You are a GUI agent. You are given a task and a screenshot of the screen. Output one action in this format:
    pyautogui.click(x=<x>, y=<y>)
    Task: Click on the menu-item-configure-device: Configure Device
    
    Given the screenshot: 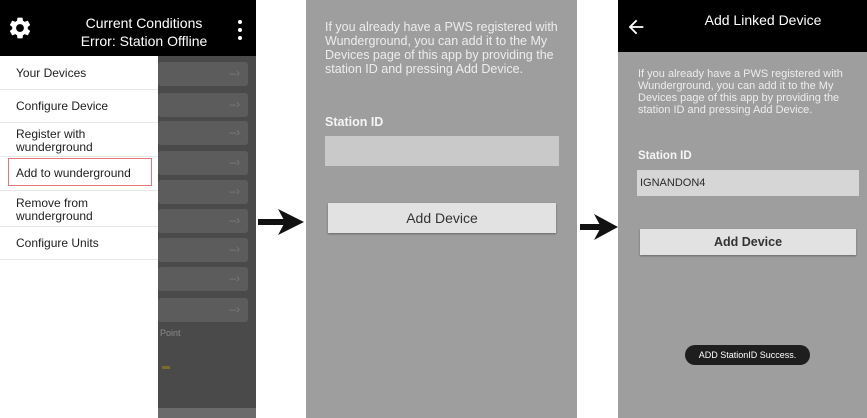 What is the action you would take?
    pyautogui.click(x=79, y=106)
    